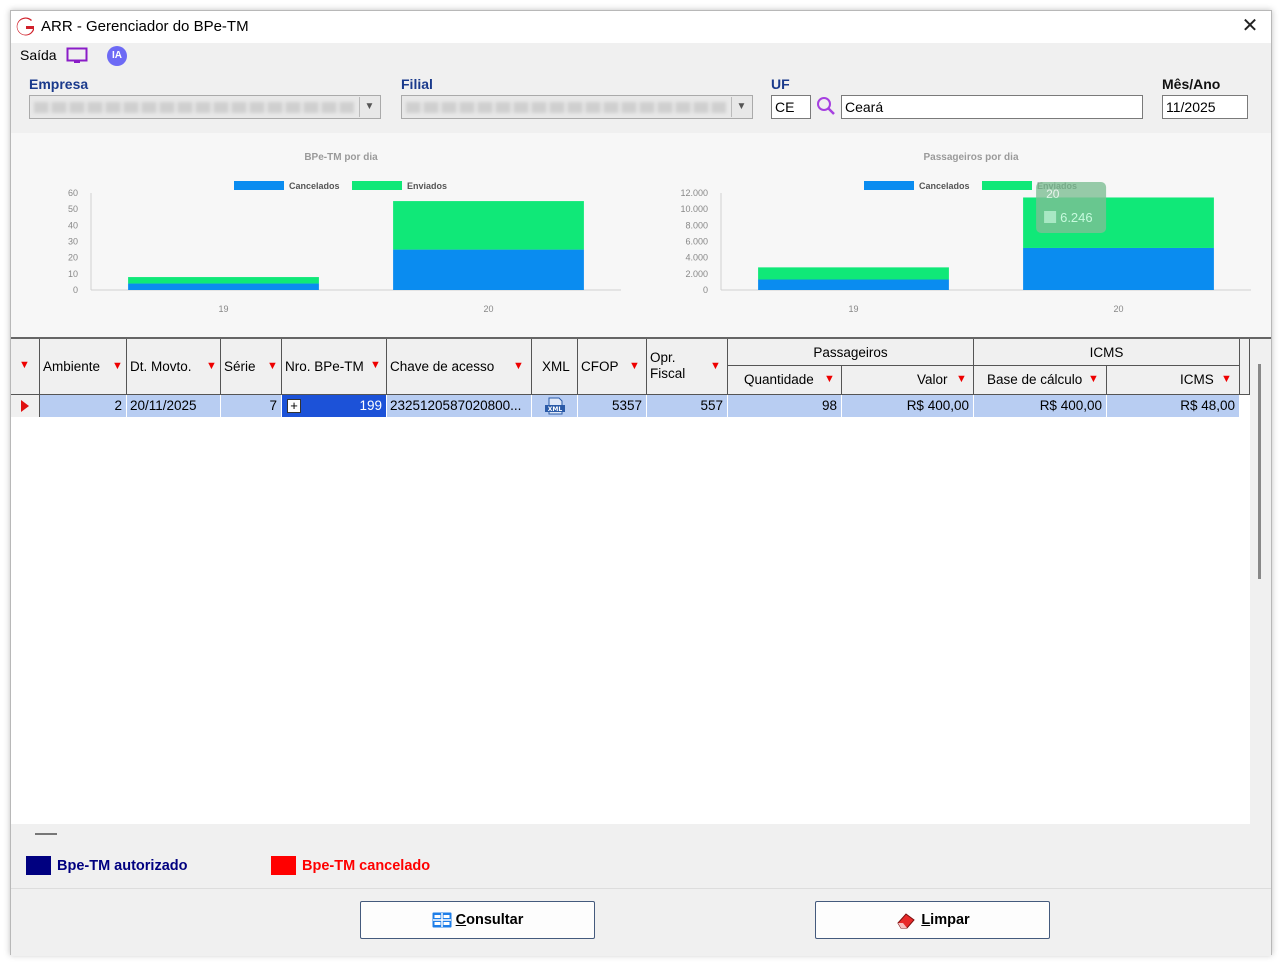  What do you see at coordinates (696, 242) in the screenshot?
I see `y-tick-label: 6.000` at bounding box center [696, 242].